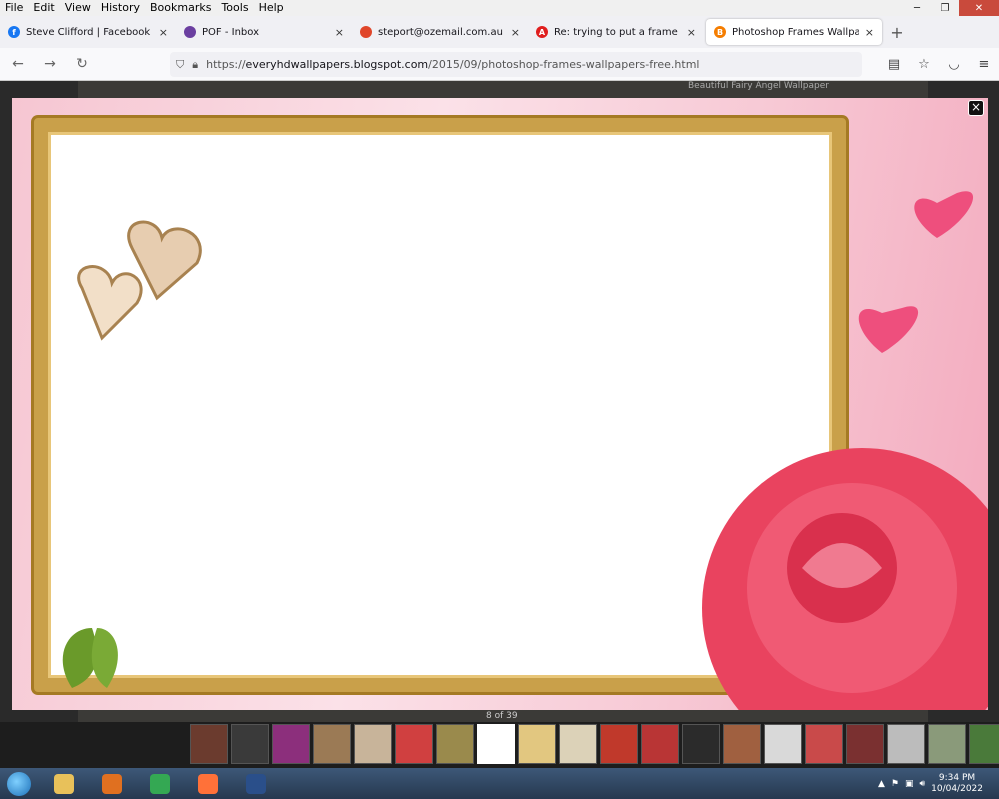 The width and height of the screenshot is (999, 799). Describe the element at coordinates (78, 8) in the screenshot. I see `menu-view: View` at that location.